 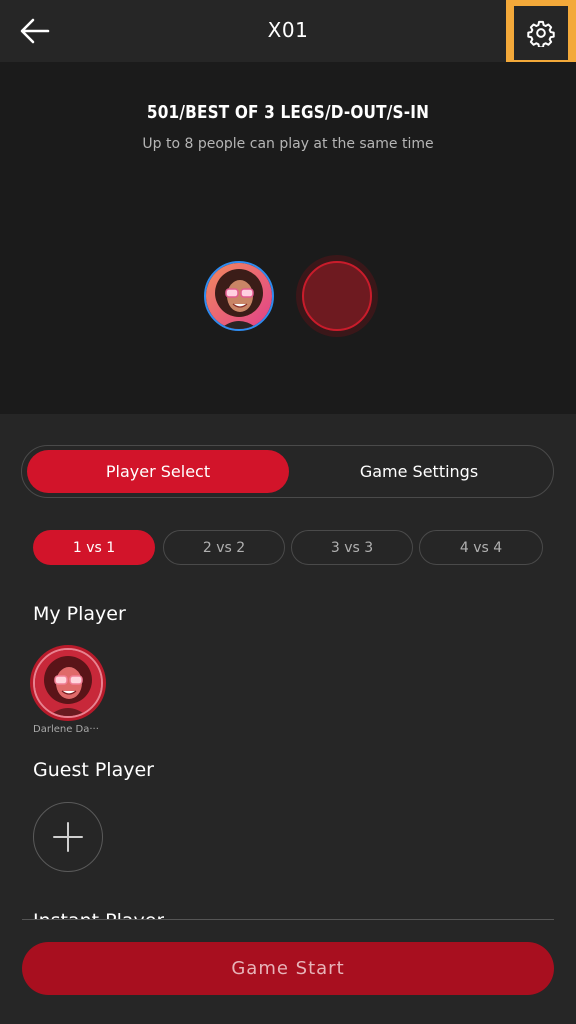 What do you see at coordinates (93, 770) in the screenshot?
I see `guest-player-heading: Guest Player` at bounding box center [93, 770].